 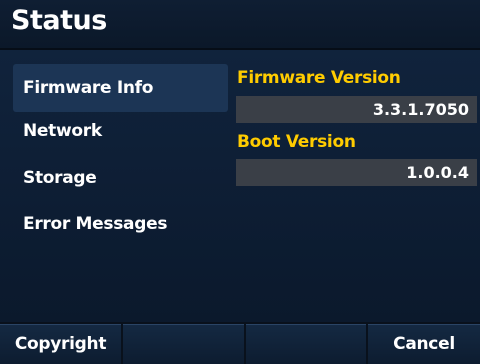 What do you see at coordinates (120, 224) in the screenshot?
I see `menu-item-error-messages: Error Messages` at bounding box center [120, 224].